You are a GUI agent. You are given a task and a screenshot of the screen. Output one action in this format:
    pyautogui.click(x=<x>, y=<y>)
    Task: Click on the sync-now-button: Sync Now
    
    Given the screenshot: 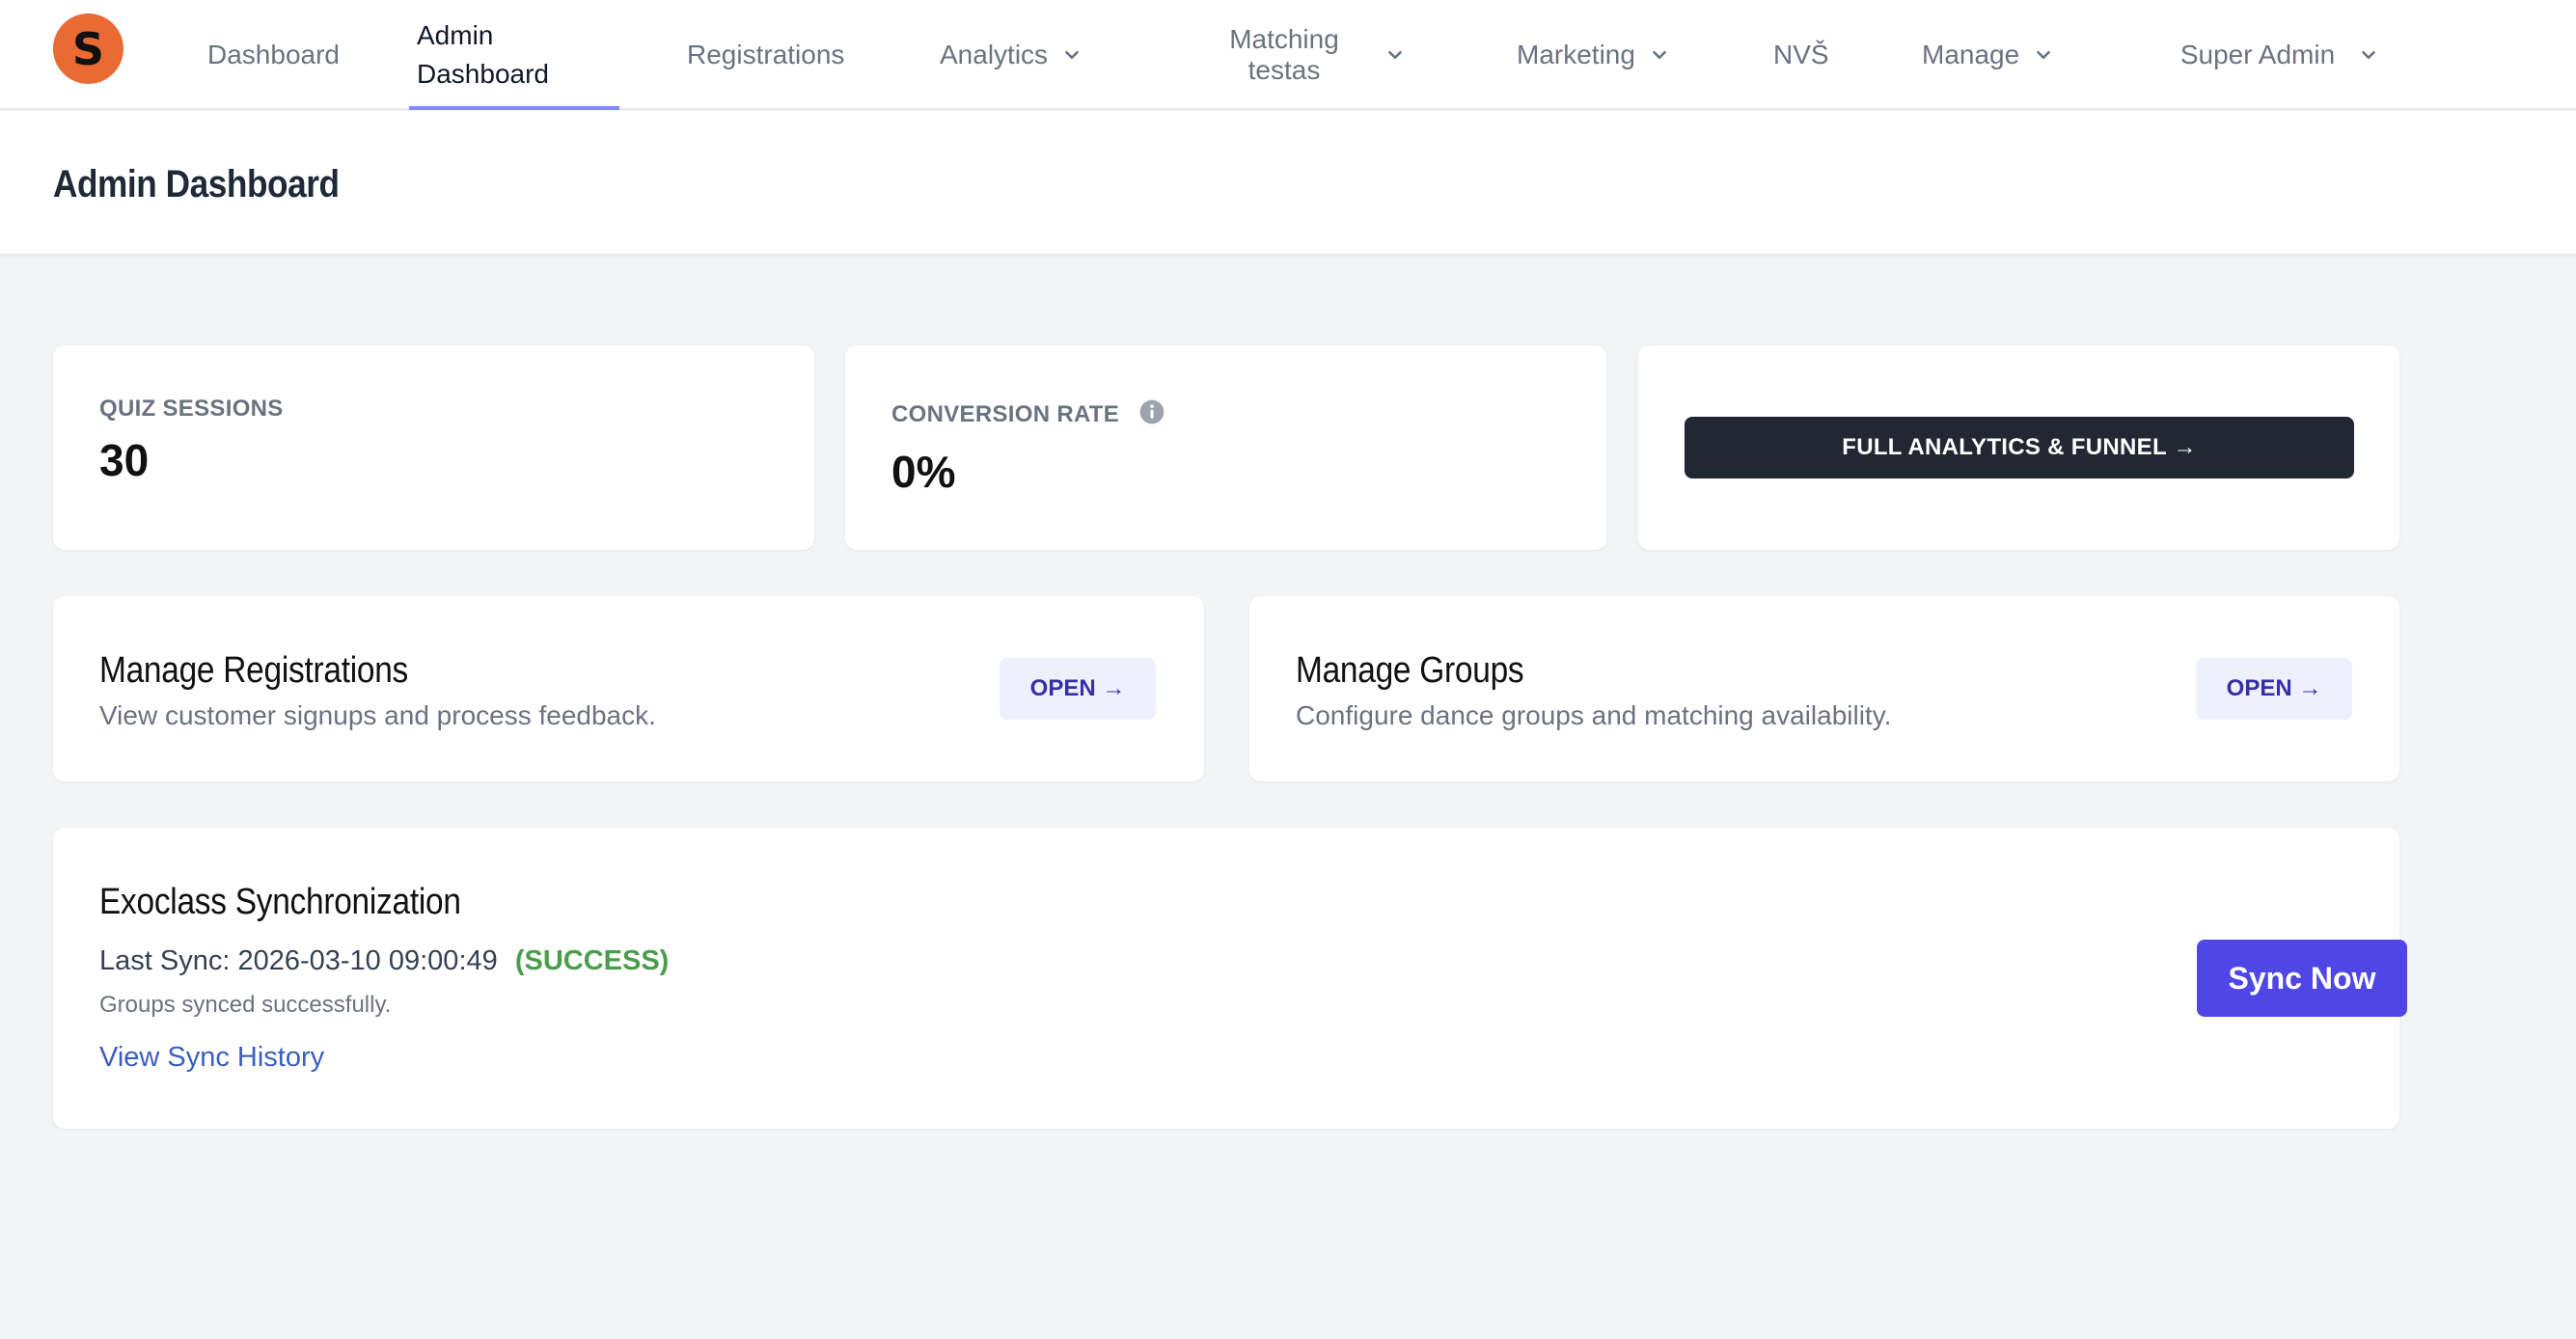 What is the action you would take?
    pyautogui.click(x=2302, y=978)
    